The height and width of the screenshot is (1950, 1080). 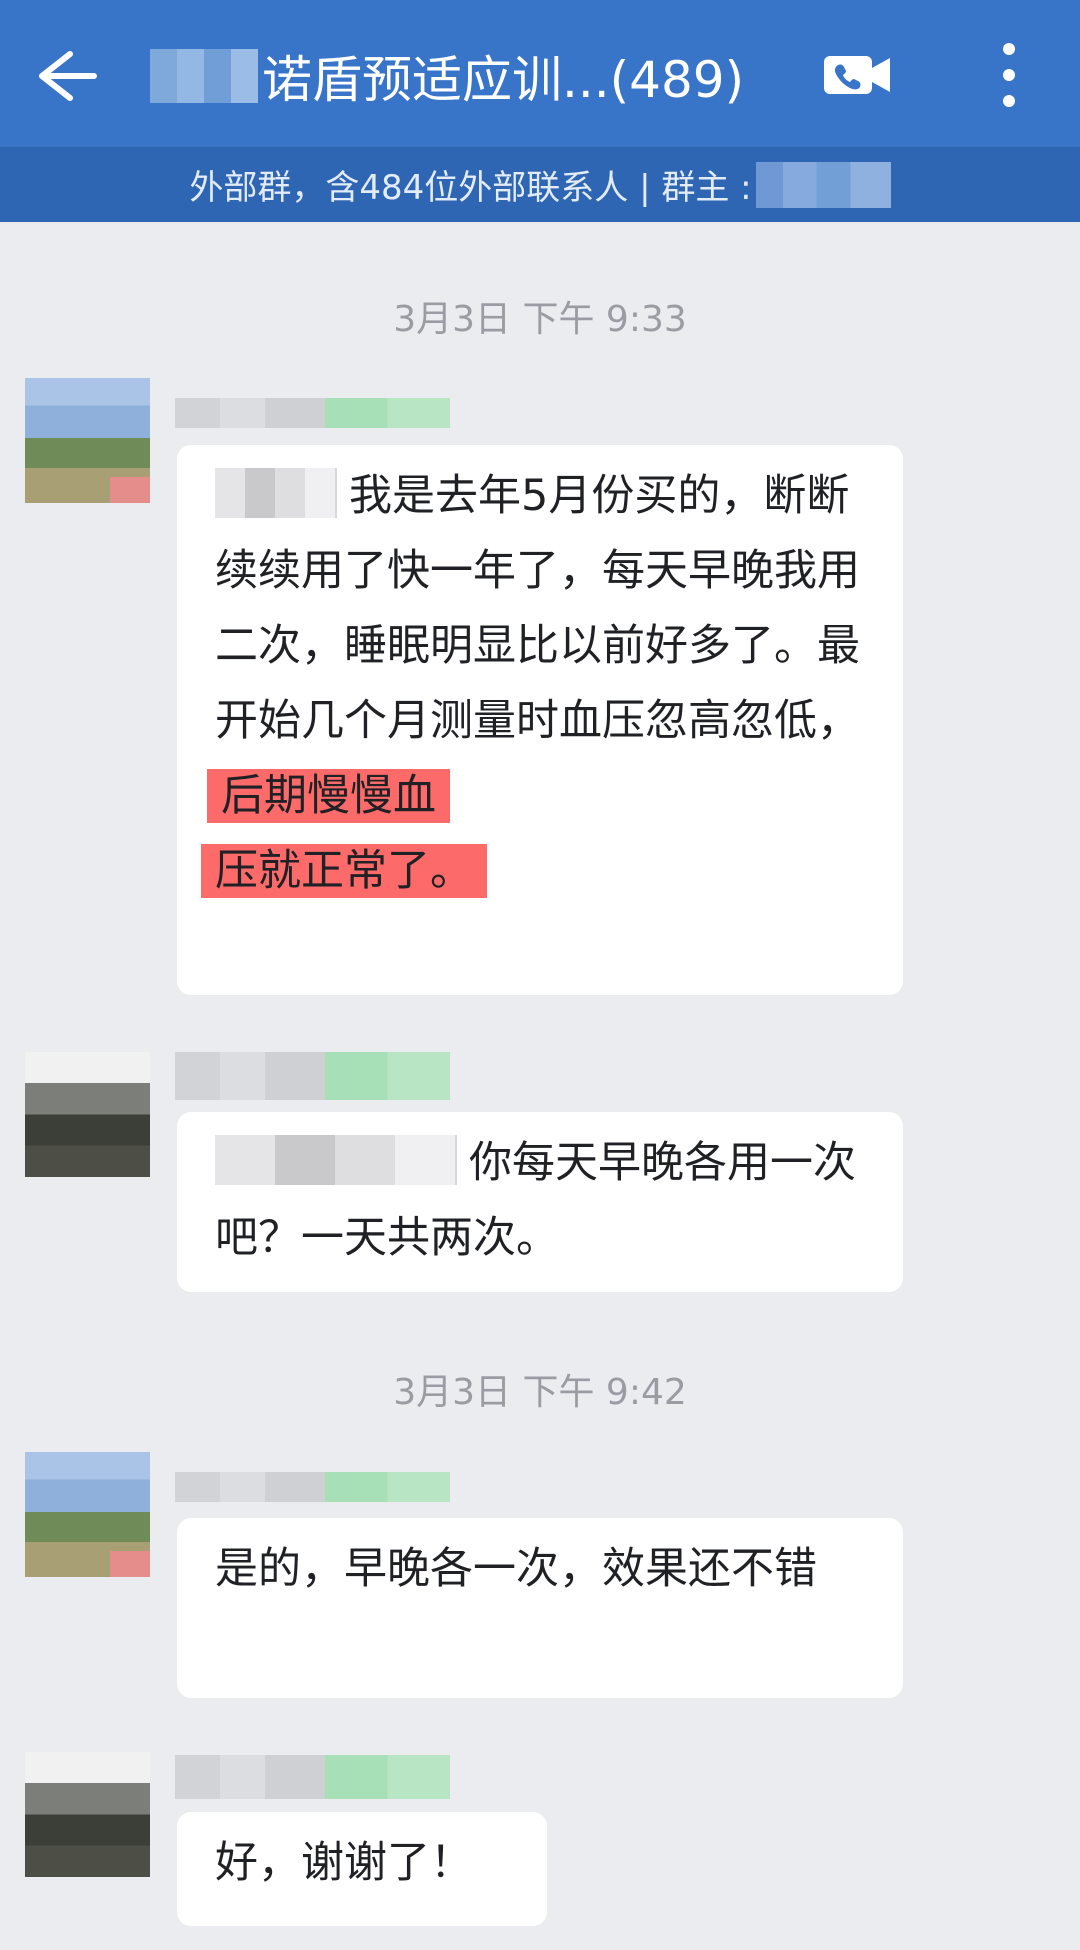 I want to click on group-info-text: 外部群，含484位外部联系人 | 群主 :, so click(x=470, y=188).